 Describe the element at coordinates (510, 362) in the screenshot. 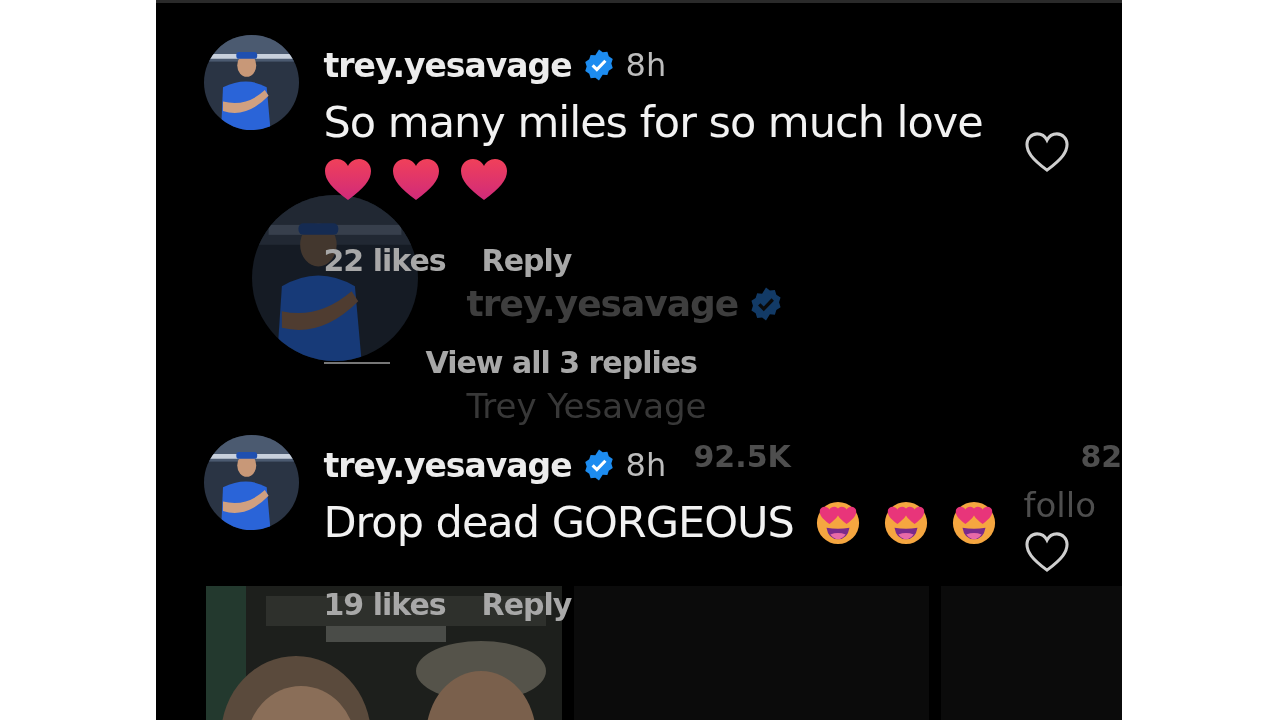

I see `view-replies-link: View all 3 replies` at that location.